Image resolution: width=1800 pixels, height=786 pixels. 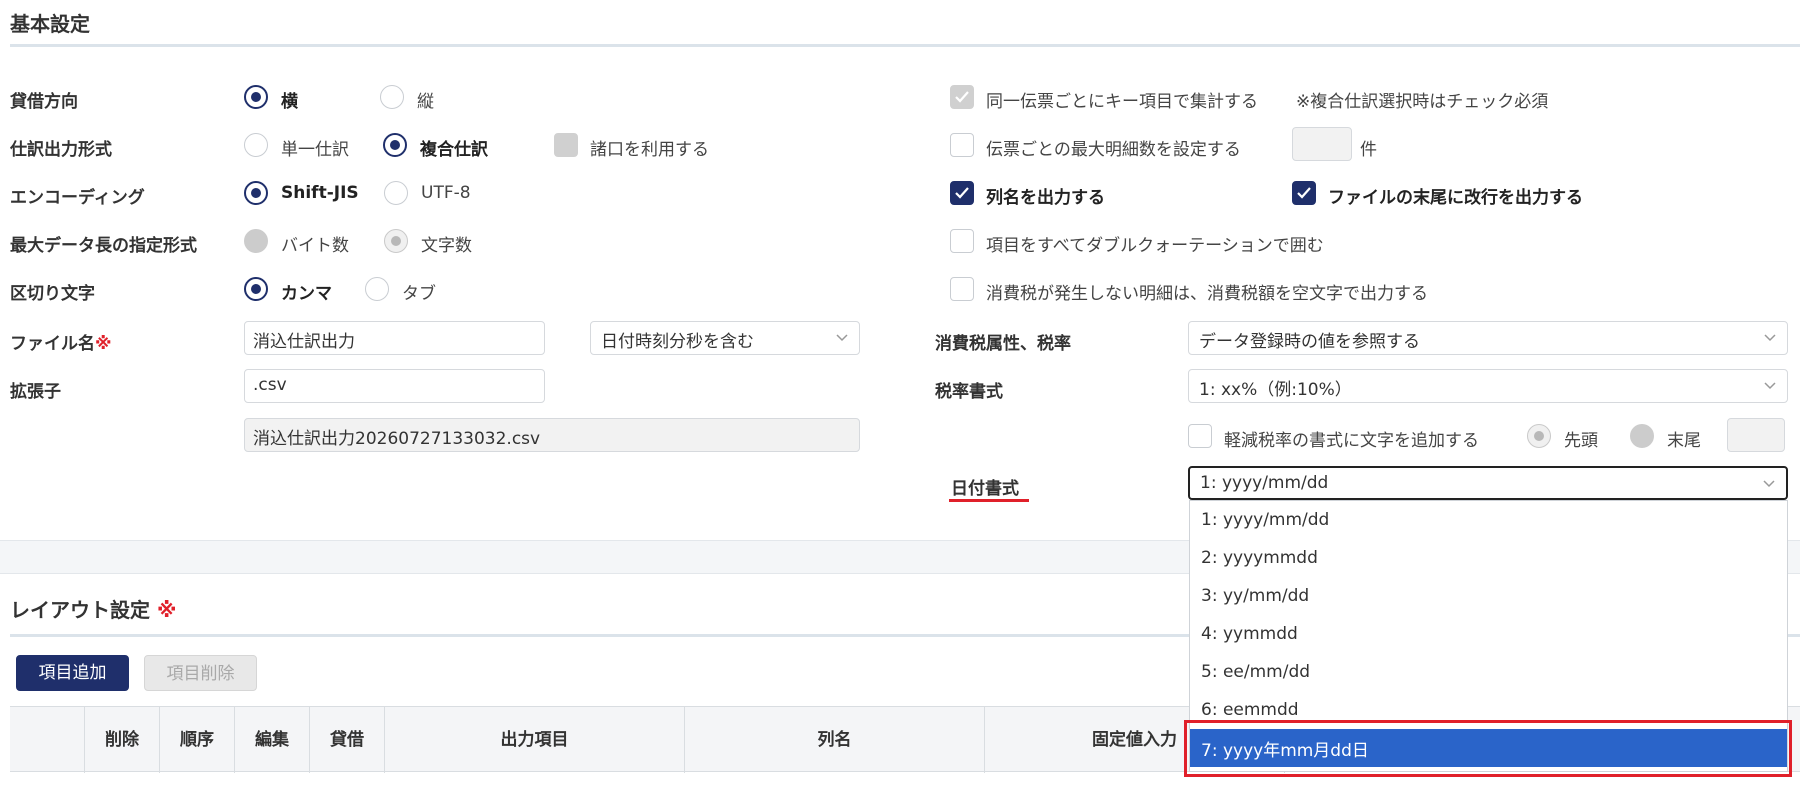 I want to click on shiwake-single-radio, so click(x=256, y=145).